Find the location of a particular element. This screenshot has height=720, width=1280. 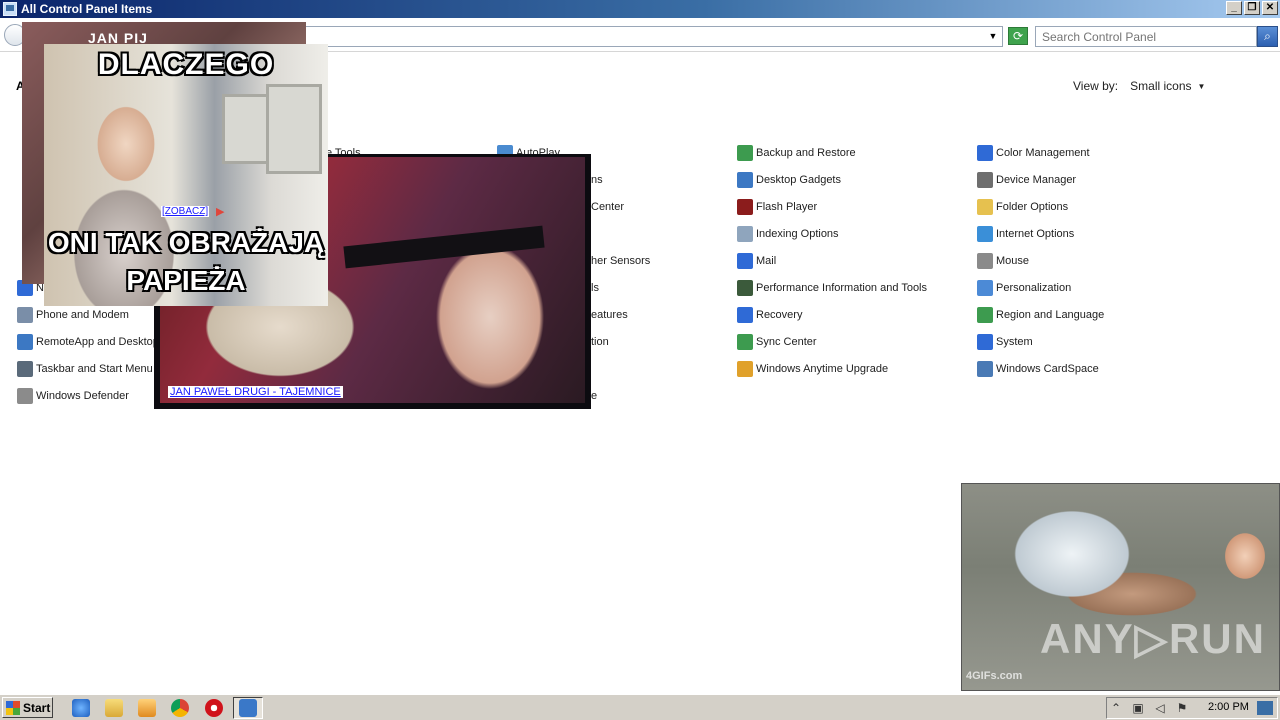

minimize-button: _ is located at coordinates (1234, 8).